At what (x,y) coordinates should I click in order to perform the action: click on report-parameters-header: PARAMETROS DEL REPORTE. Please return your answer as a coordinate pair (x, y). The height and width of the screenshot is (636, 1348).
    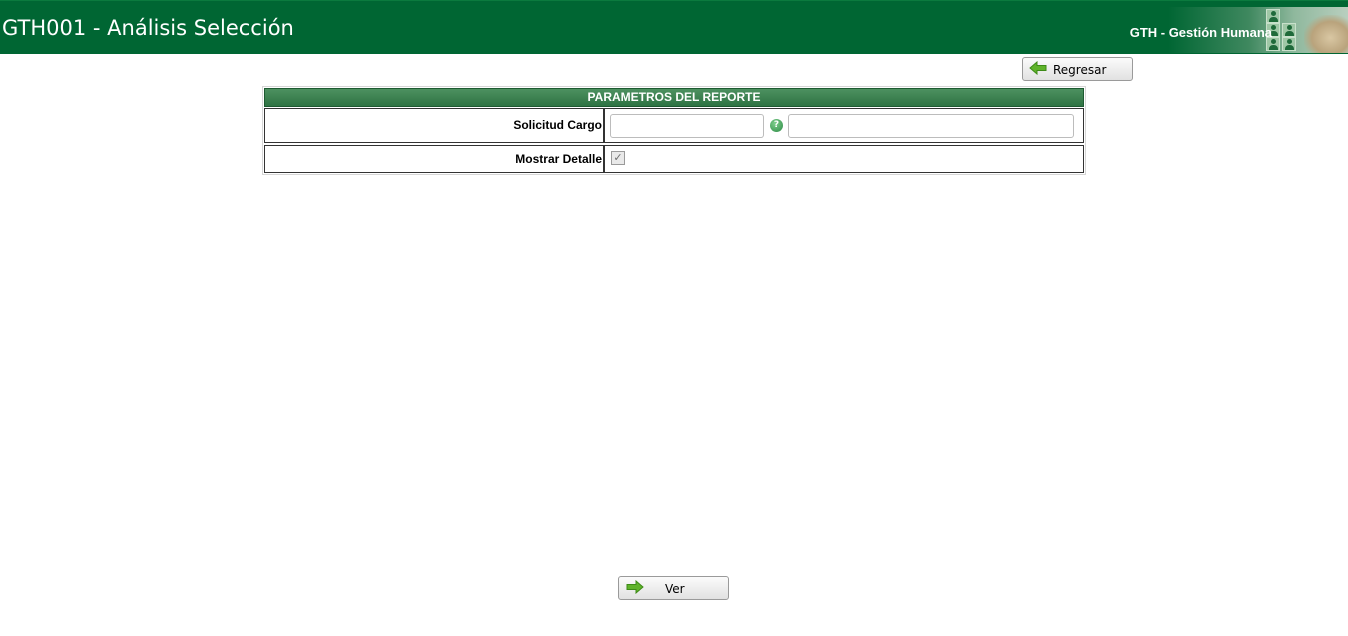
    Looking at the image, I should click on (674, 97).